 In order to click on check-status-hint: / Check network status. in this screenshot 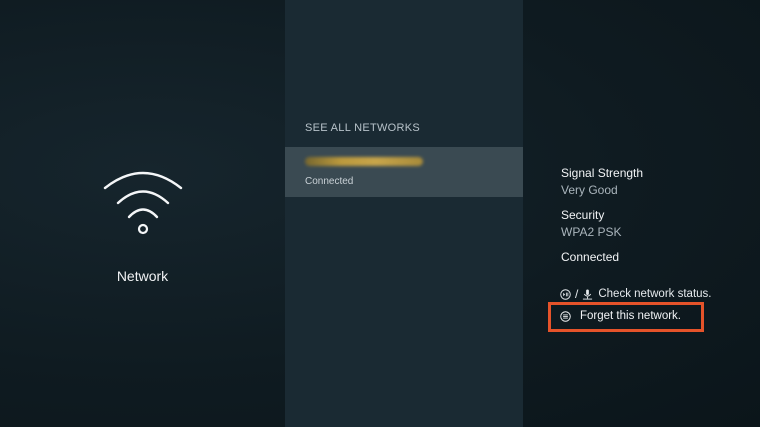, I will do `click(635, 294)`.